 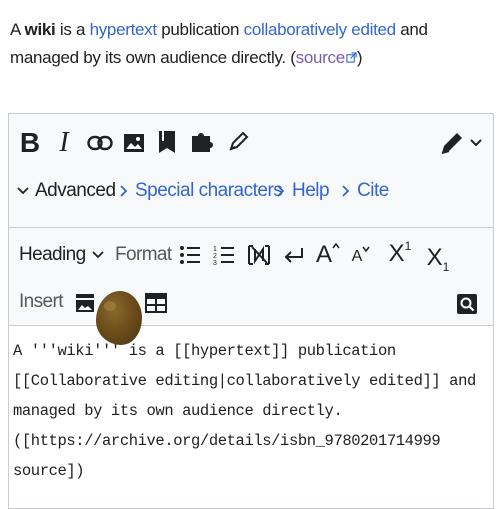 I want to click on tab-special-characters: Special characters, so click(x=201, y=191).